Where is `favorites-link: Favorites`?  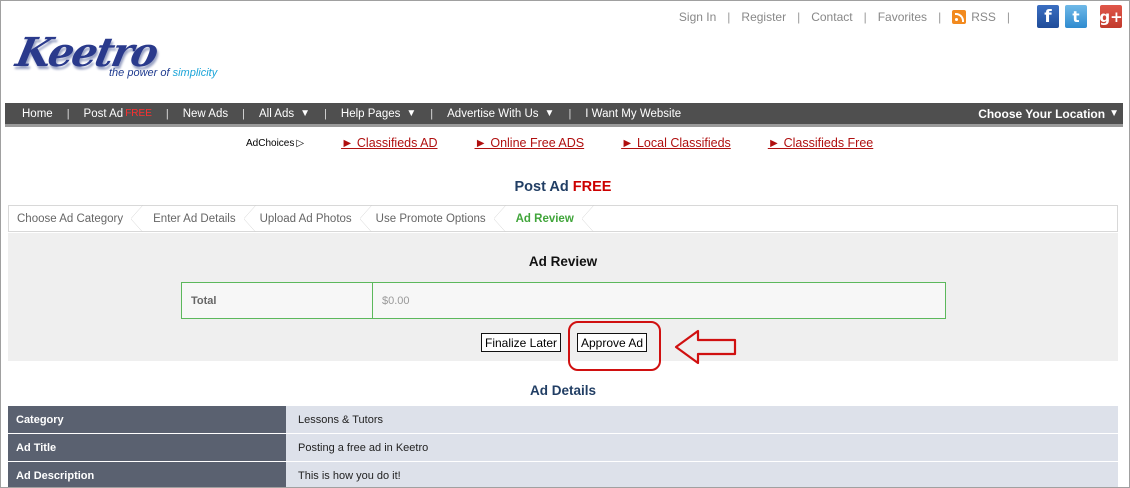
favorites-link: Favorites is located at coordinates (902, 17).